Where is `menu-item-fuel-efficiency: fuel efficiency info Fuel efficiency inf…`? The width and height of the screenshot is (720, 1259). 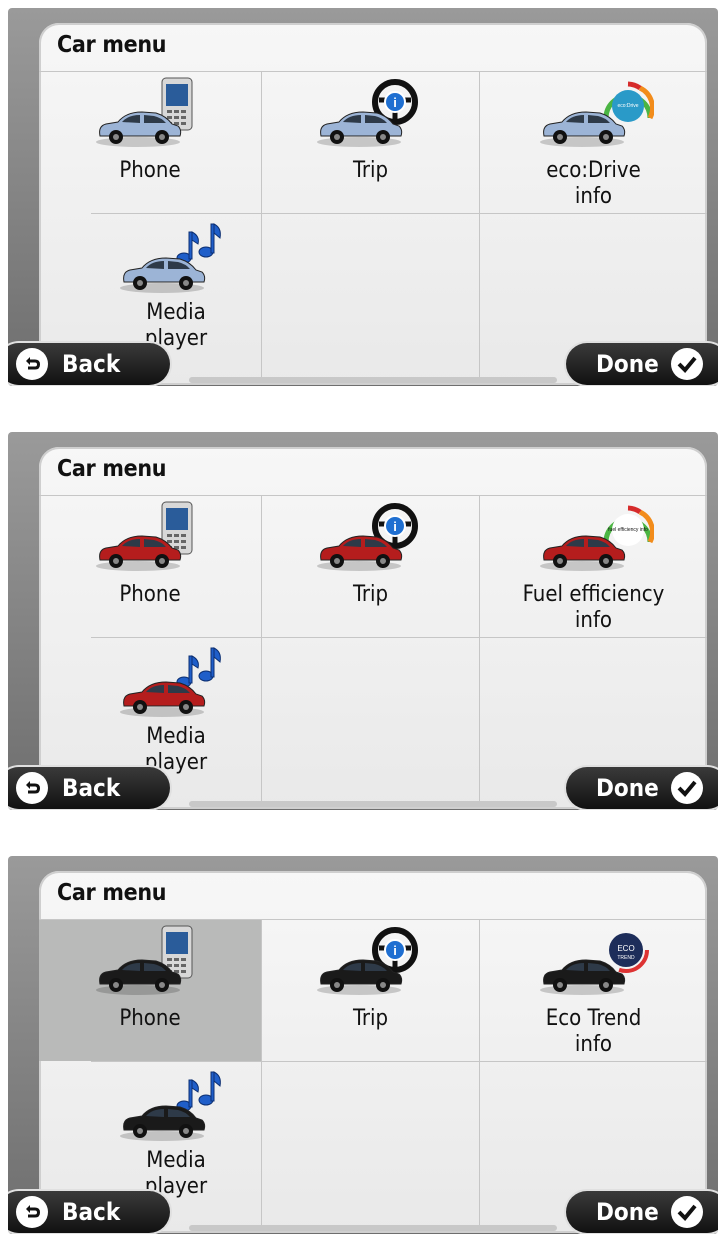 menu-item-fuel-efficiency: fuel efficiency info Fuel efficiency inf… is located at coordinates (593, 566).